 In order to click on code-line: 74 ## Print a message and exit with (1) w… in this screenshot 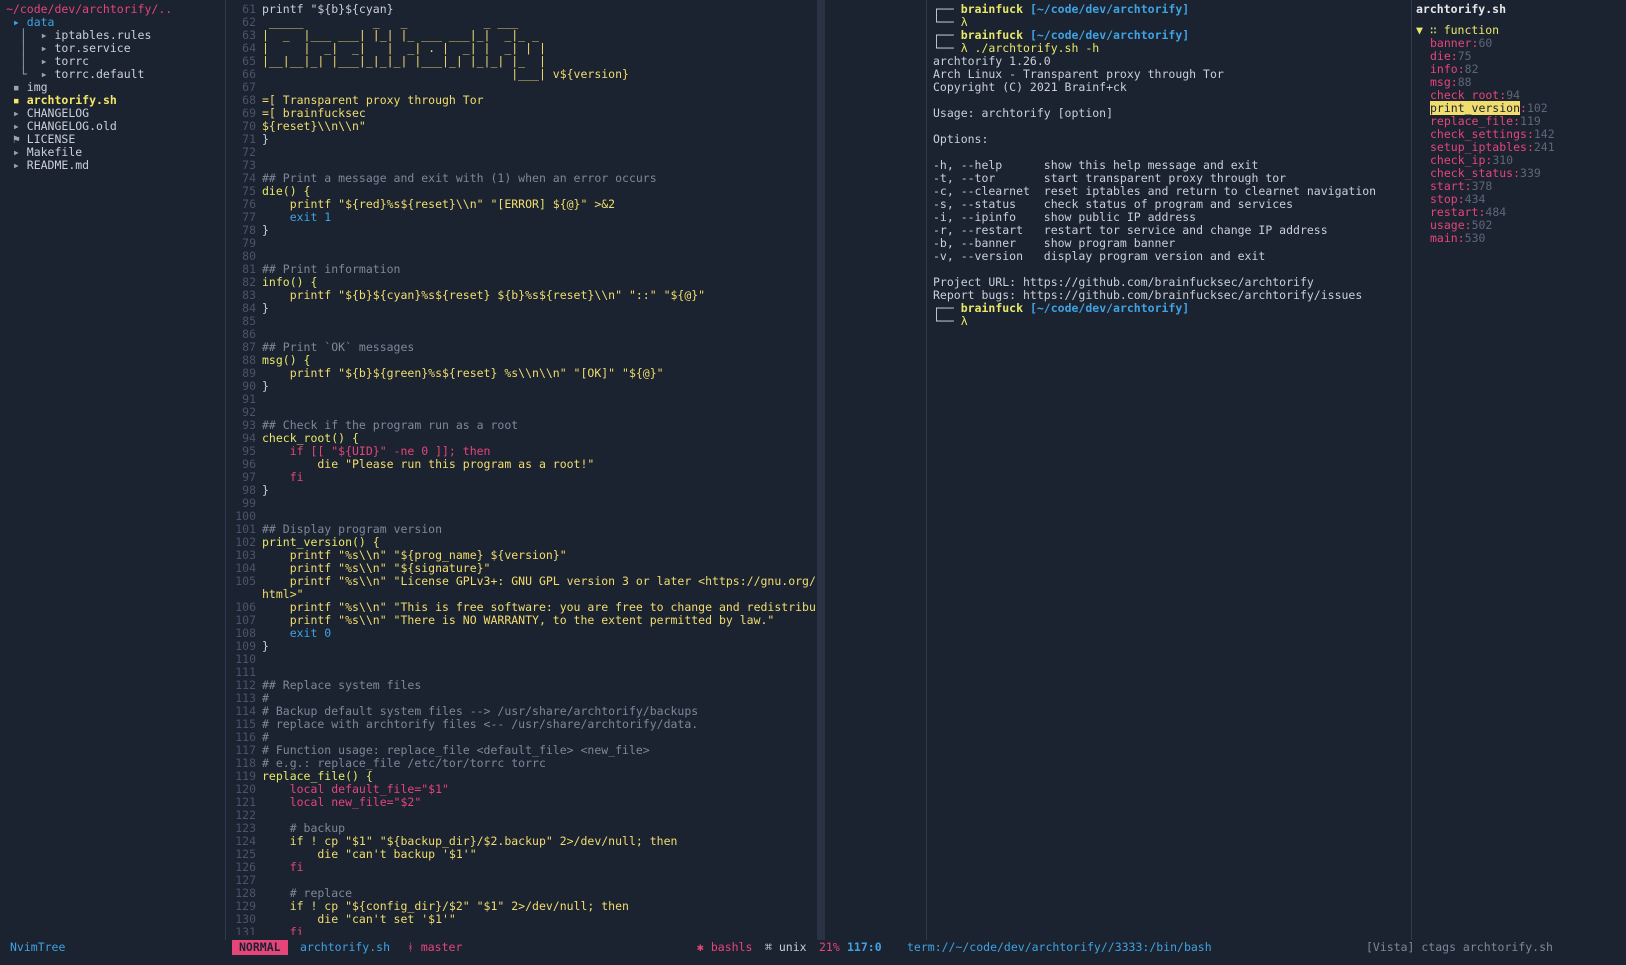, I will do `click(522, 178)`.